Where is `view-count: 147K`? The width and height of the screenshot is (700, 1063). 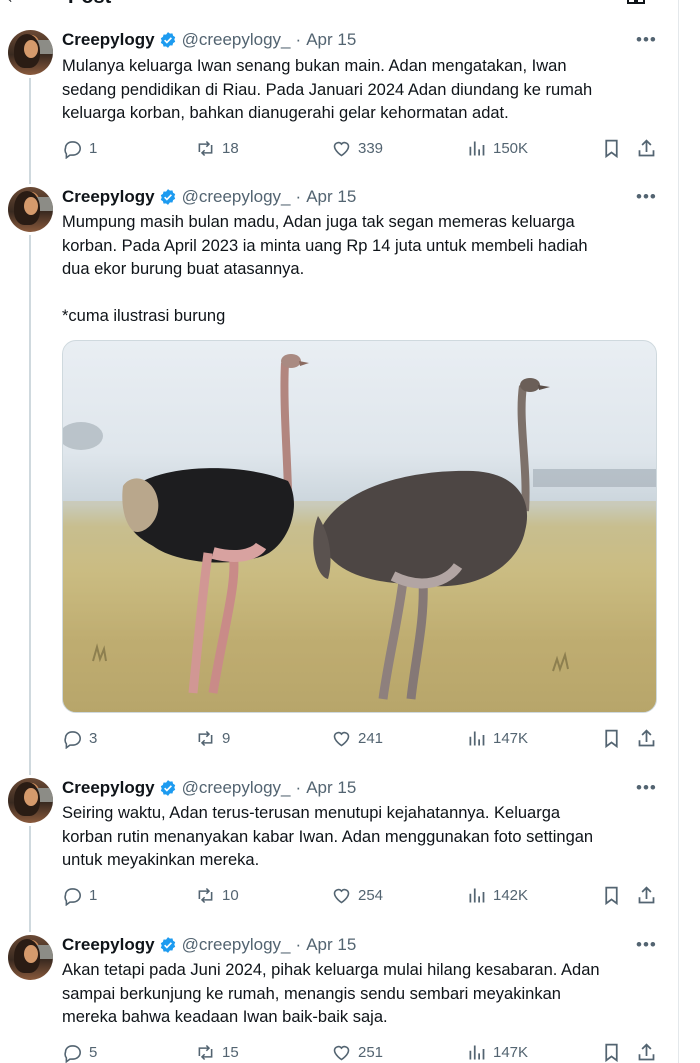 view-count: 147K is located at coordinates (511, 1052).